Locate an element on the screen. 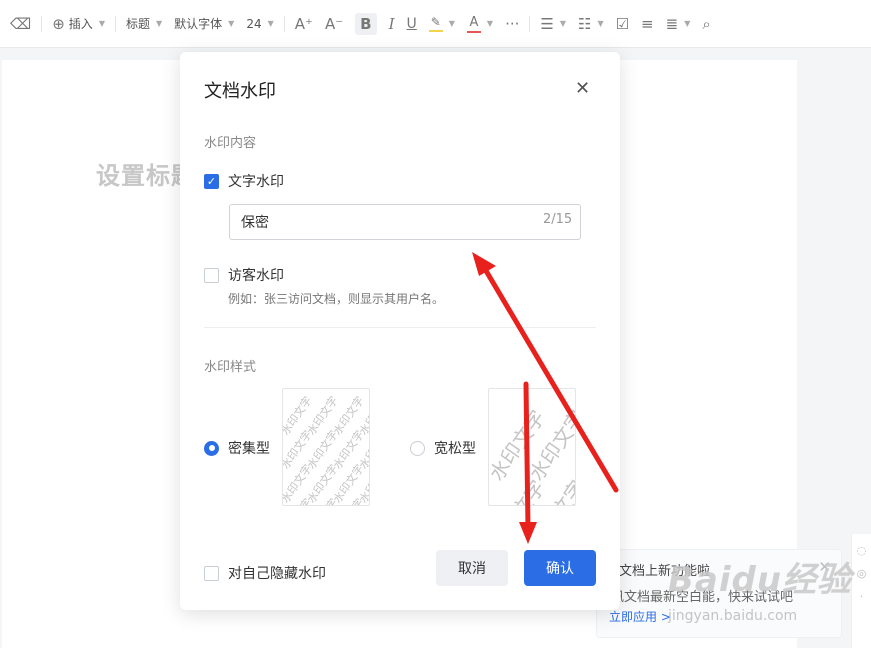 This screenshot has width=871, height=648. align-icon: ≣ is located at coordinates (672, 23).